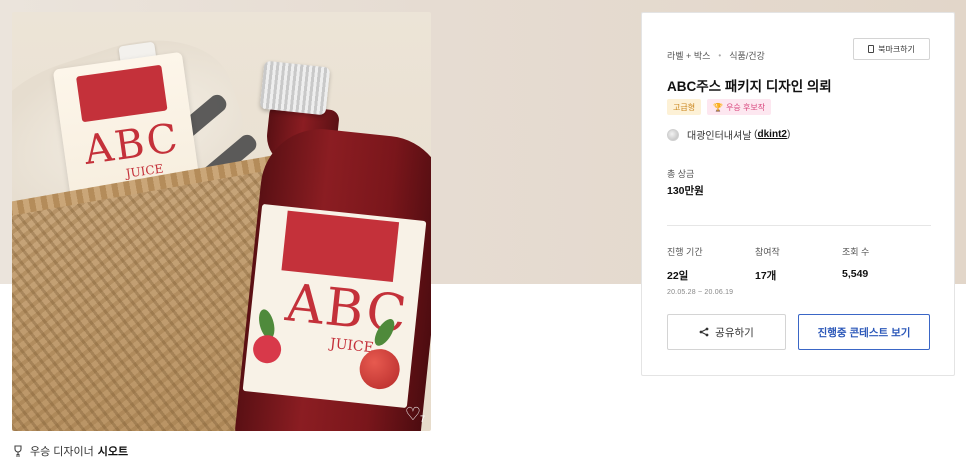  I want to click on stat-entries: 참여작 17개, so click(767, 264).